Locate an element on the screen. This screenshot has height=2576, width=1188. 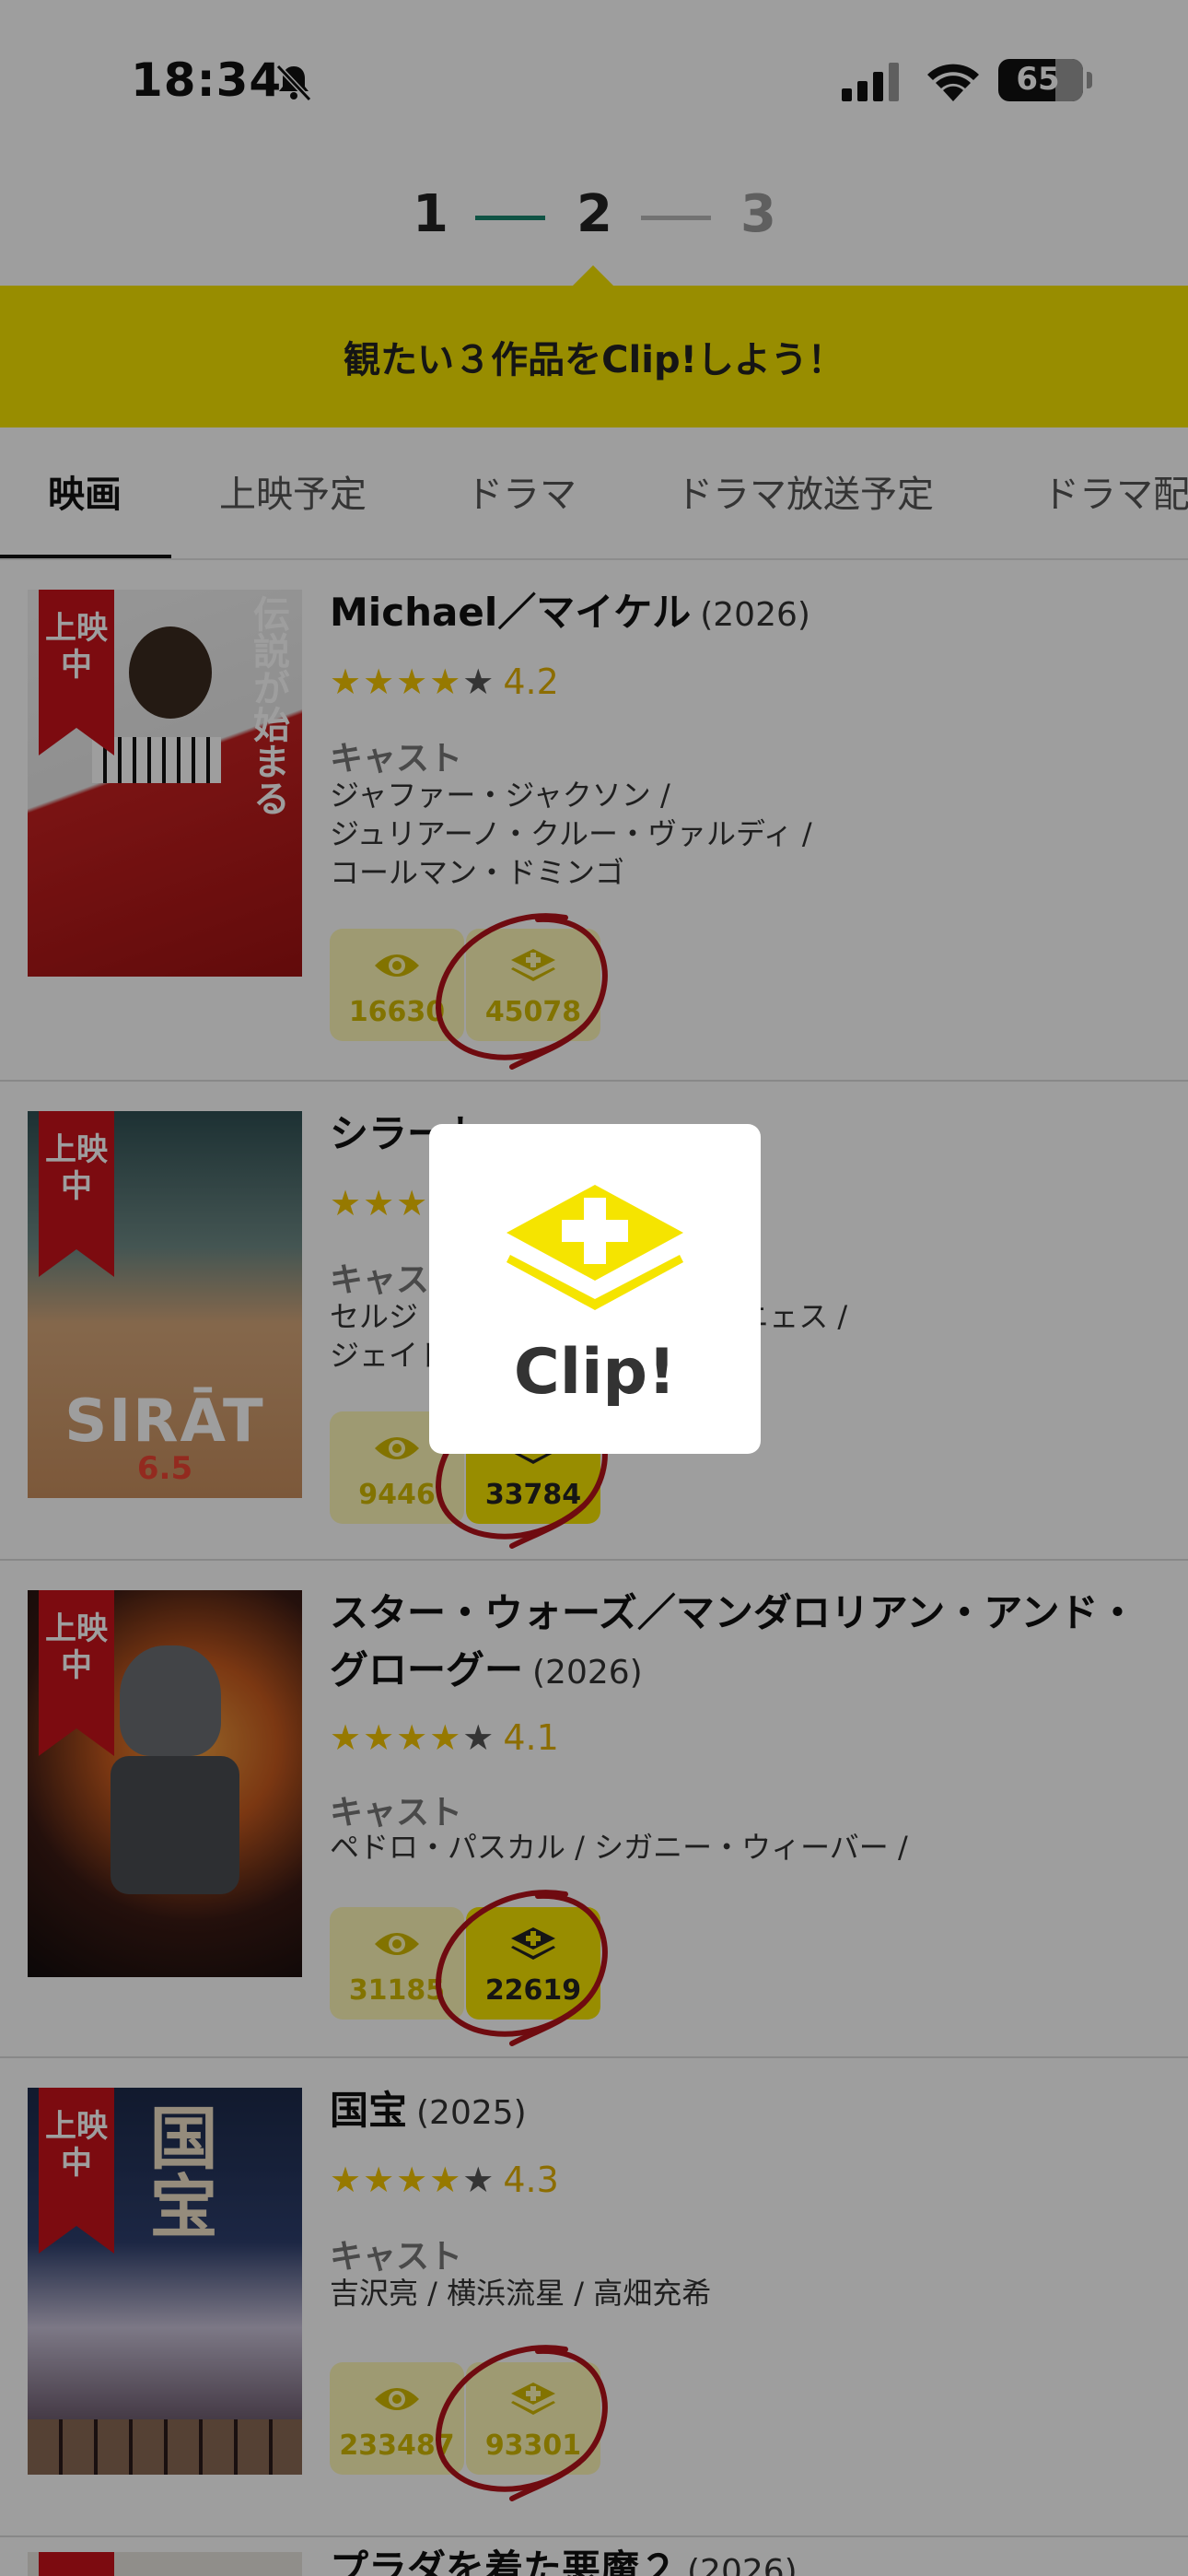
clip-label: Clip! is located at coordinates (595, 1372).